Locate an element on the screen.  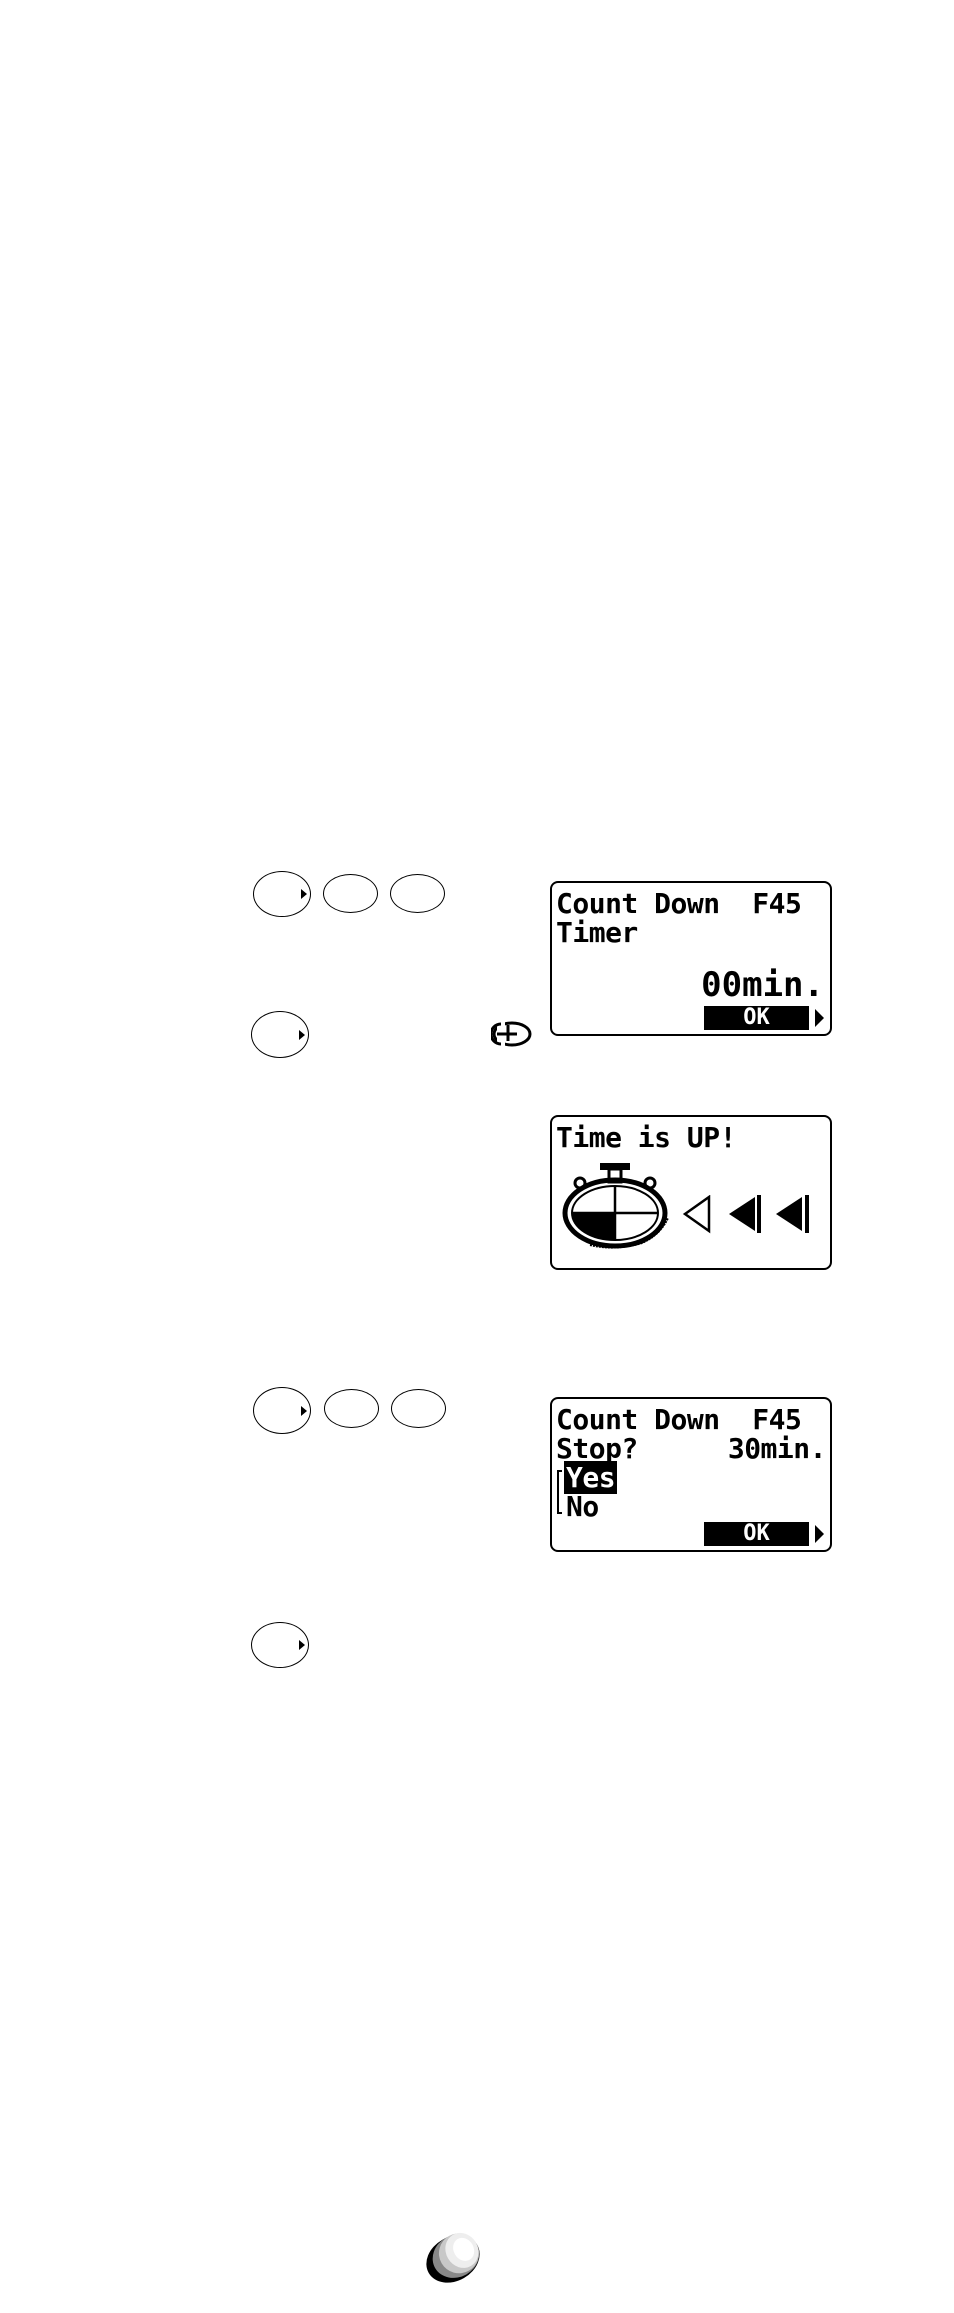
function-code: F45 is located at coordinates (777, 903).